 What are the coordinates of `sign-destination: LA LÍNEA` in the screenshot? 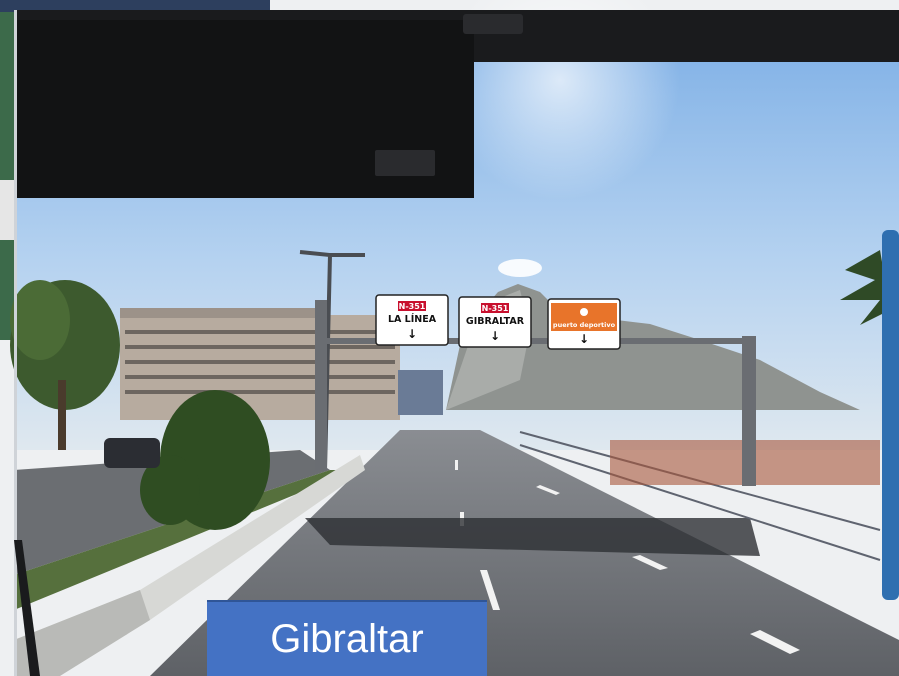 It's located at (412, 319).